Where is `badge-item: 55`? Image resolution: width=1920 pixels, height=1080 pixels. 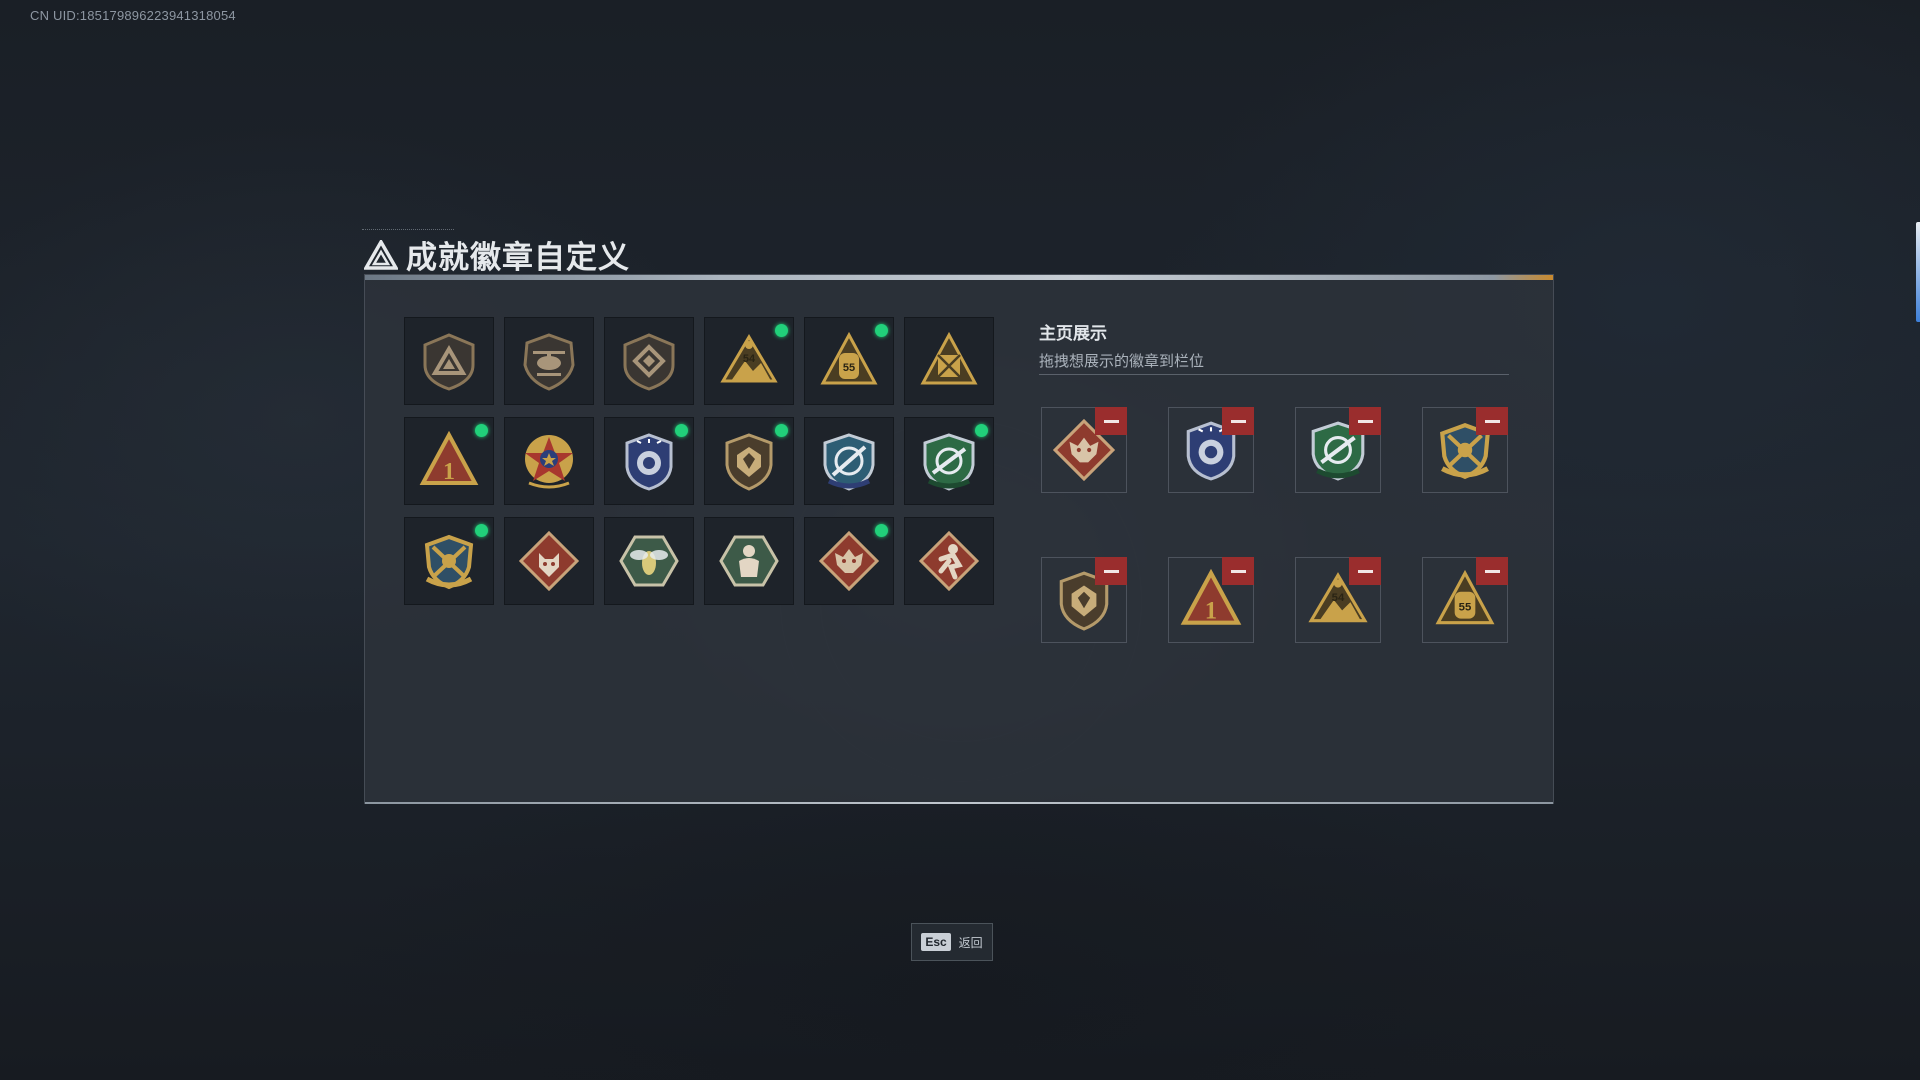
badge-item: 55 is located at coordinates (849, 361).